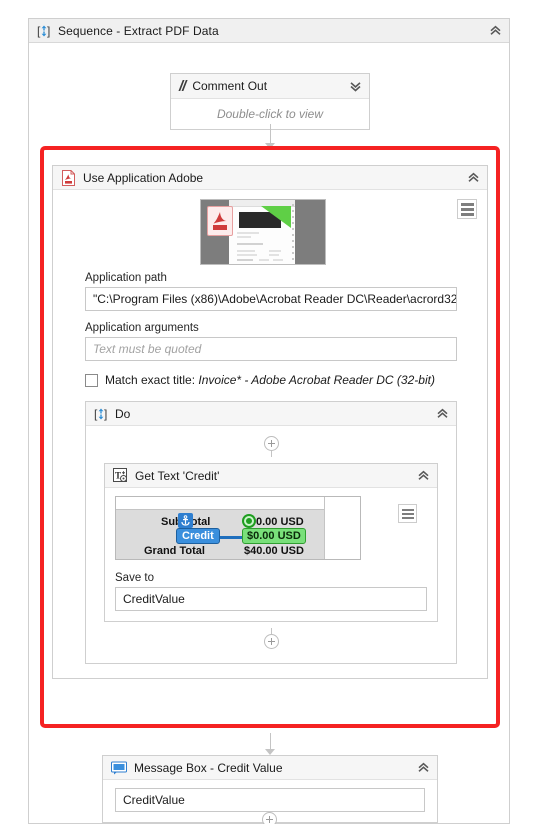 The width and height of the screenshot is (537, 824). I want to click on thumbnail-row, so click(270, 230).